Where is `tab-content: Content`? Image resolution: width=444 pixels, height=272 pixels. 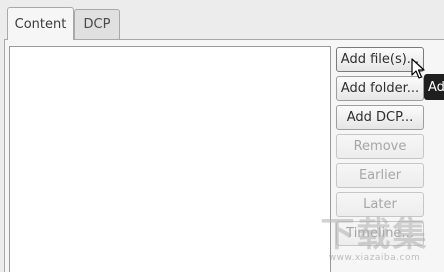
tab-content: Content is located at coordinates (40, 23).